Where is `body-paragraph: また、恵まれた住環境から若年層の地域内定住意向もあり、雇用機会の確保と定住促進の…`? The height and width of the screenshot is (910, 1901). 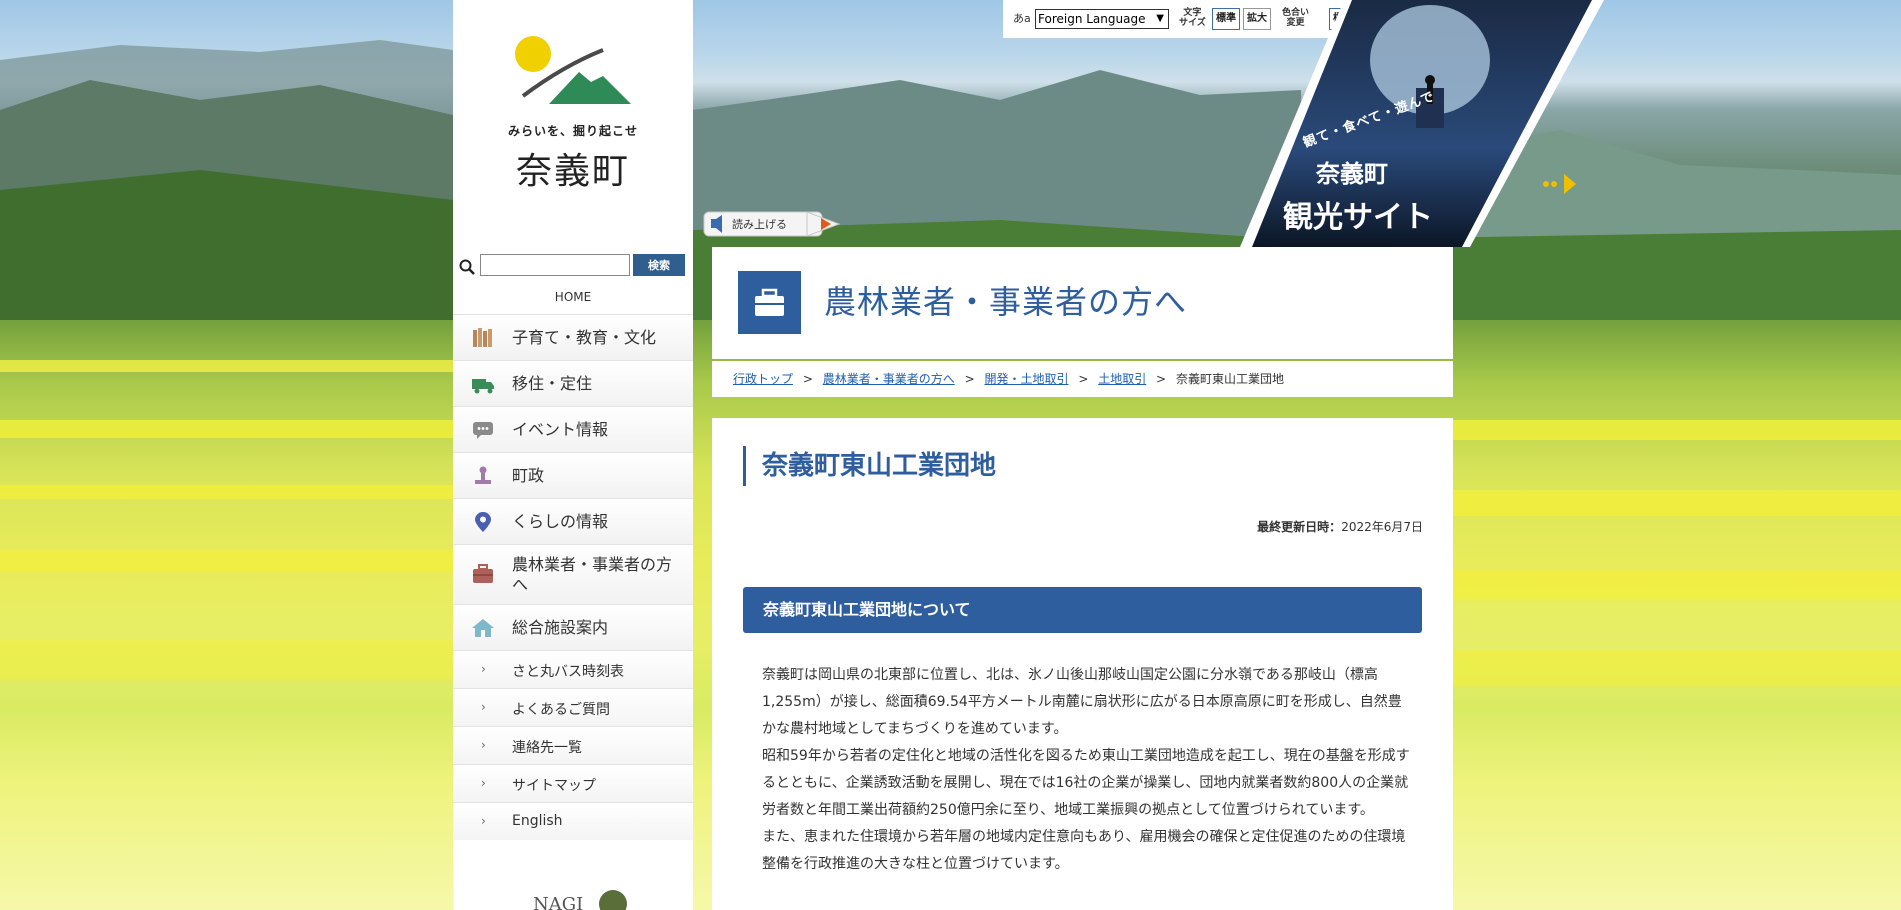 body-paragraph: また、恵まれた住環境から若年層の地域内定住意向もあり、雇用機会の確保と定住促進の… is located at coordinates (1084, 850).